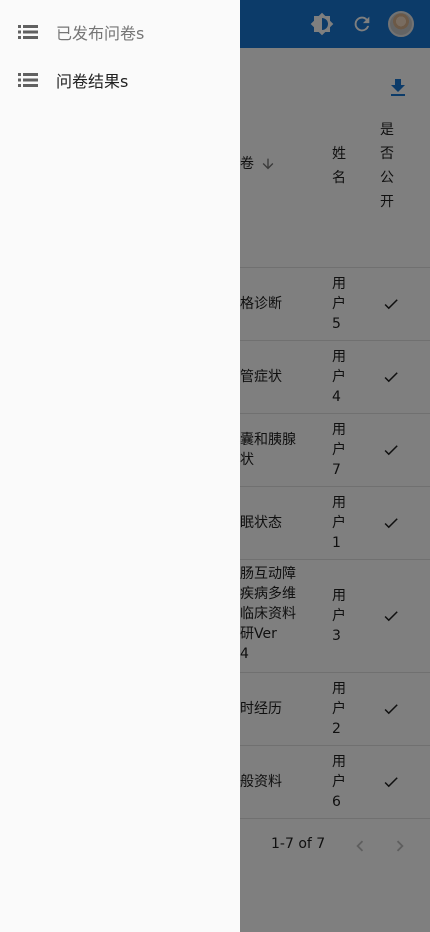  I want to click on nav-item-label: 问卷结果s, so click(92, 81).